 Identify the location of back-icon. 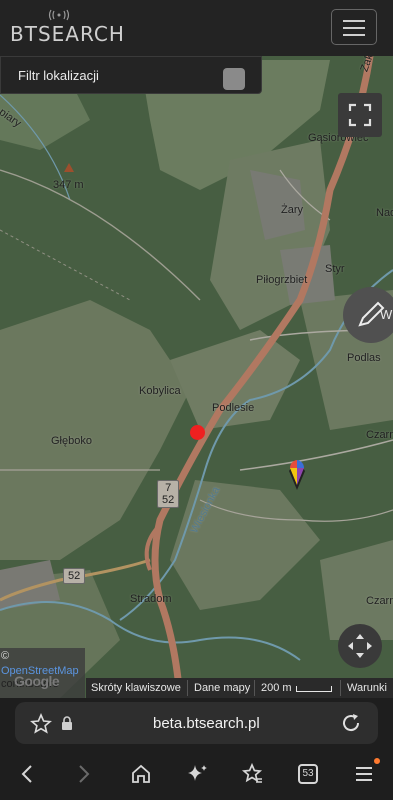
(27, 774).